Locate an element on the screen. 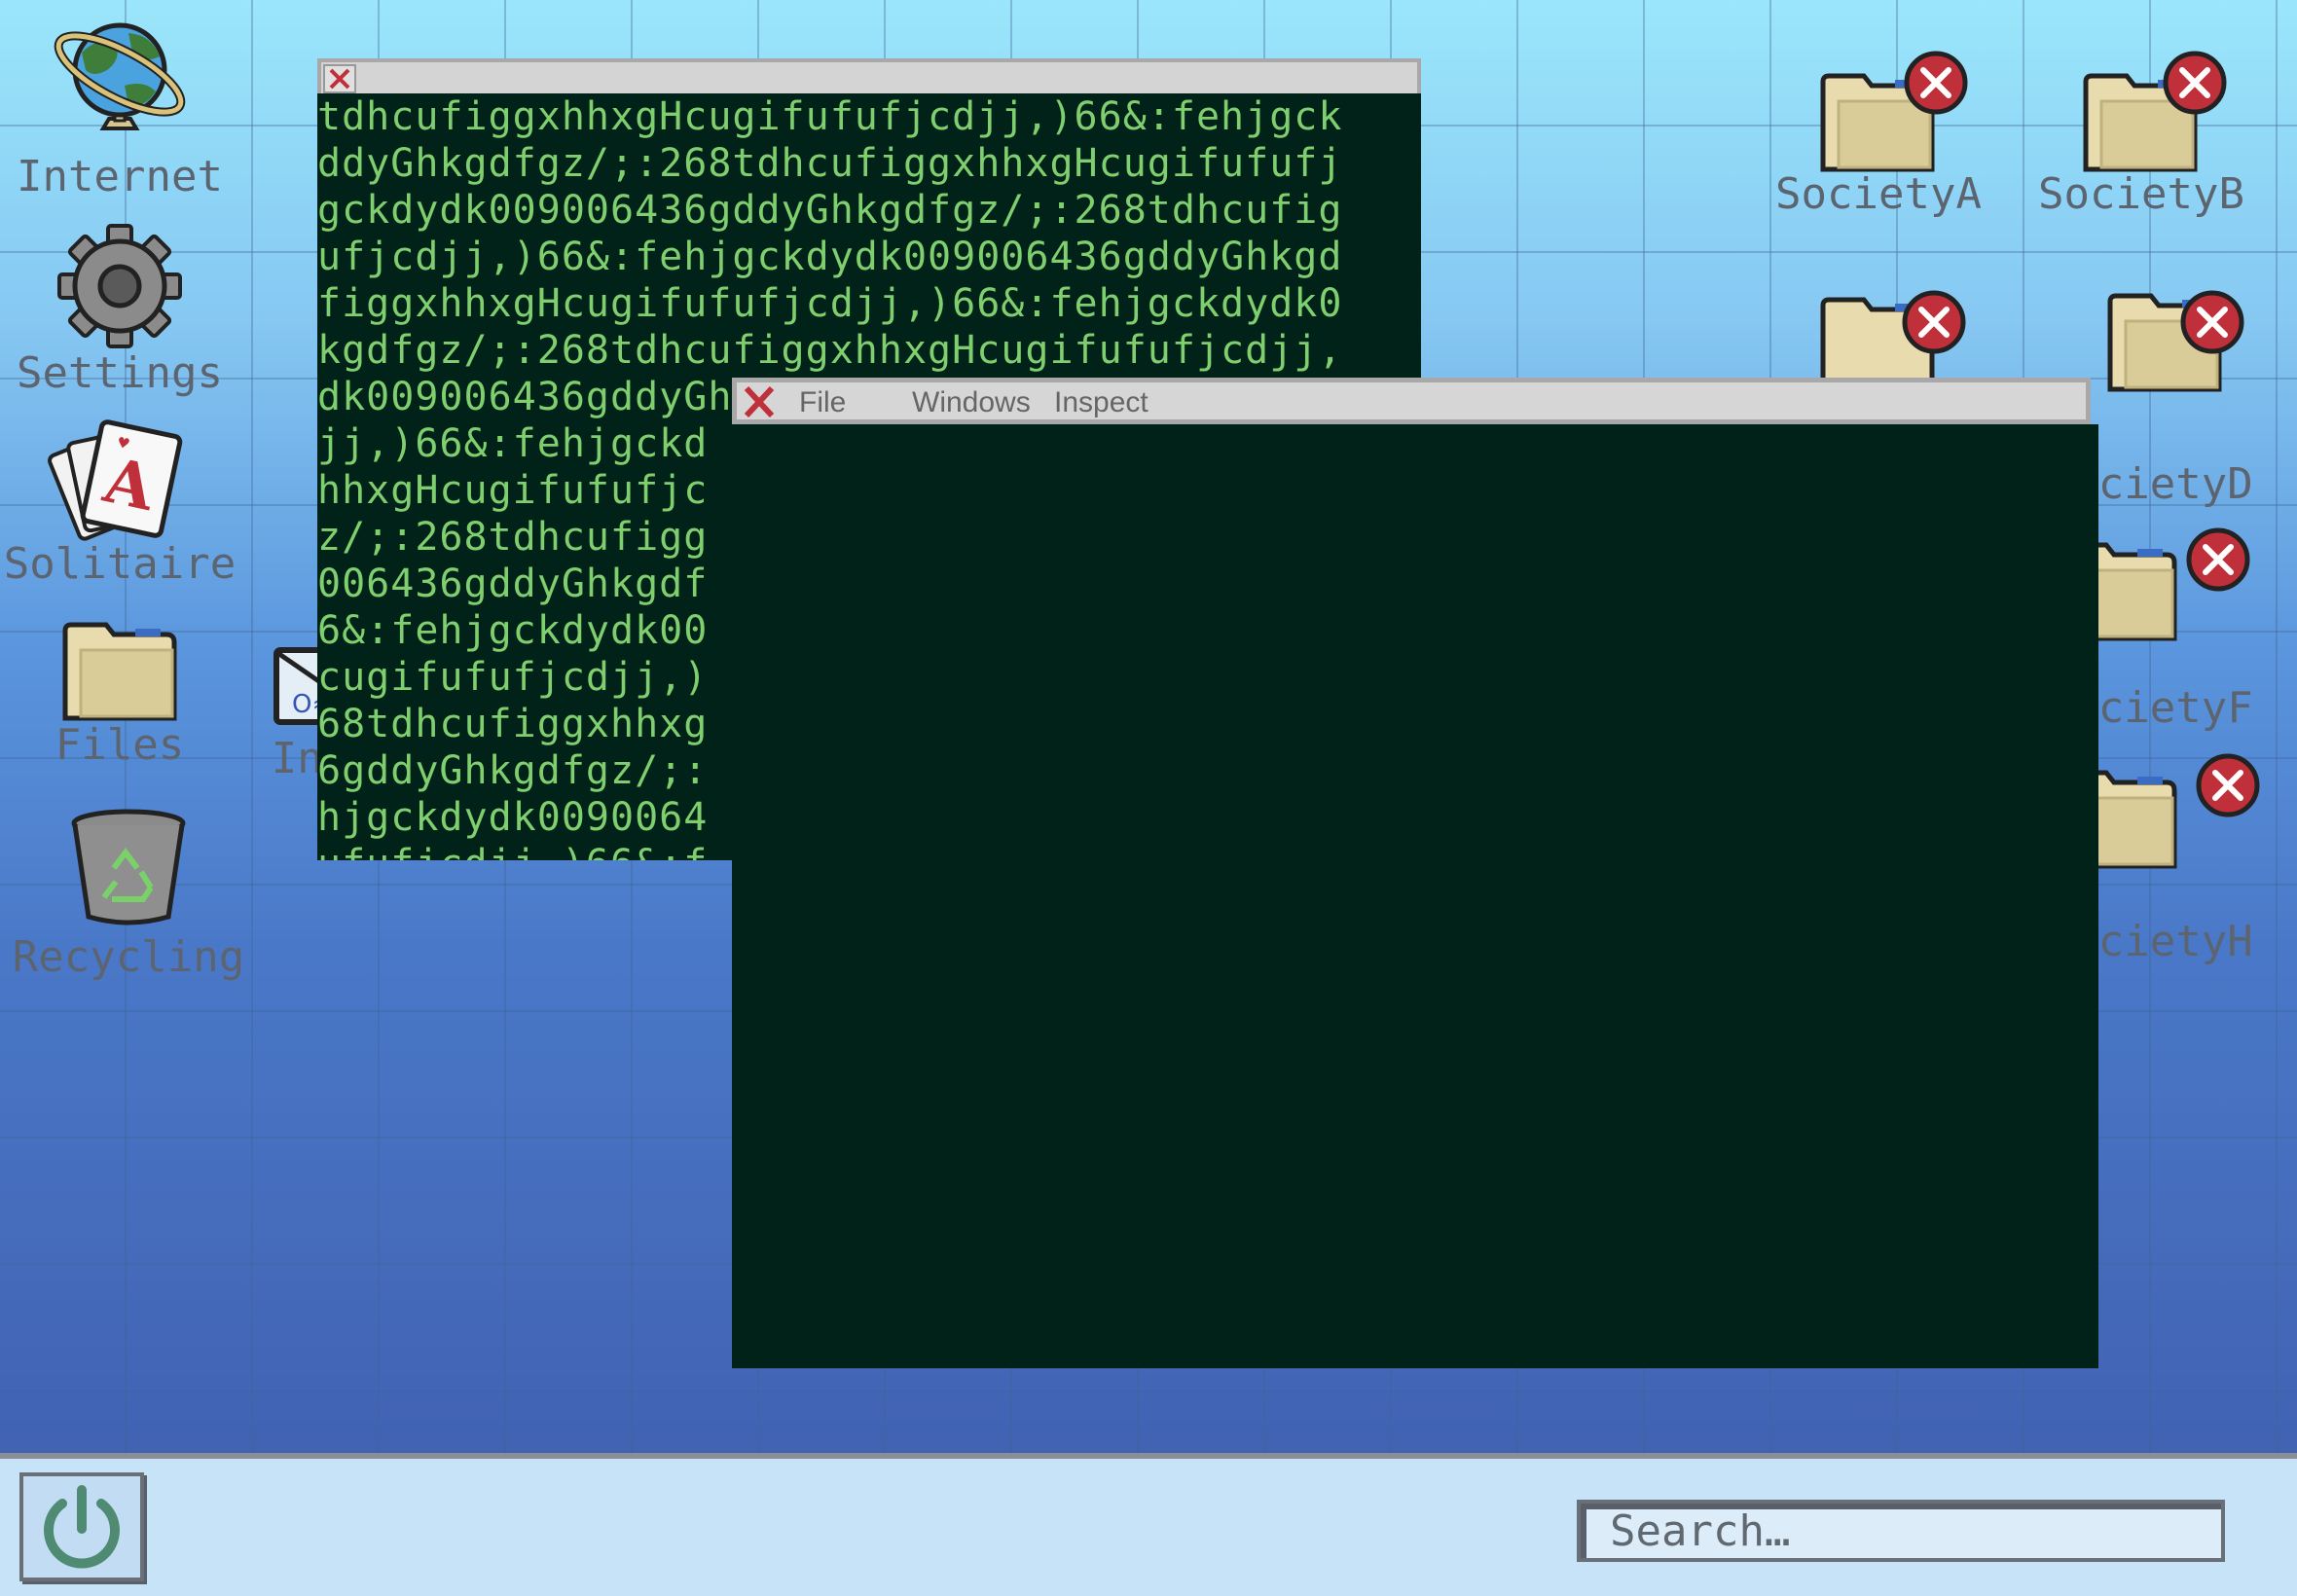  menu-windows: Windows is located at coordinates (971, 402).